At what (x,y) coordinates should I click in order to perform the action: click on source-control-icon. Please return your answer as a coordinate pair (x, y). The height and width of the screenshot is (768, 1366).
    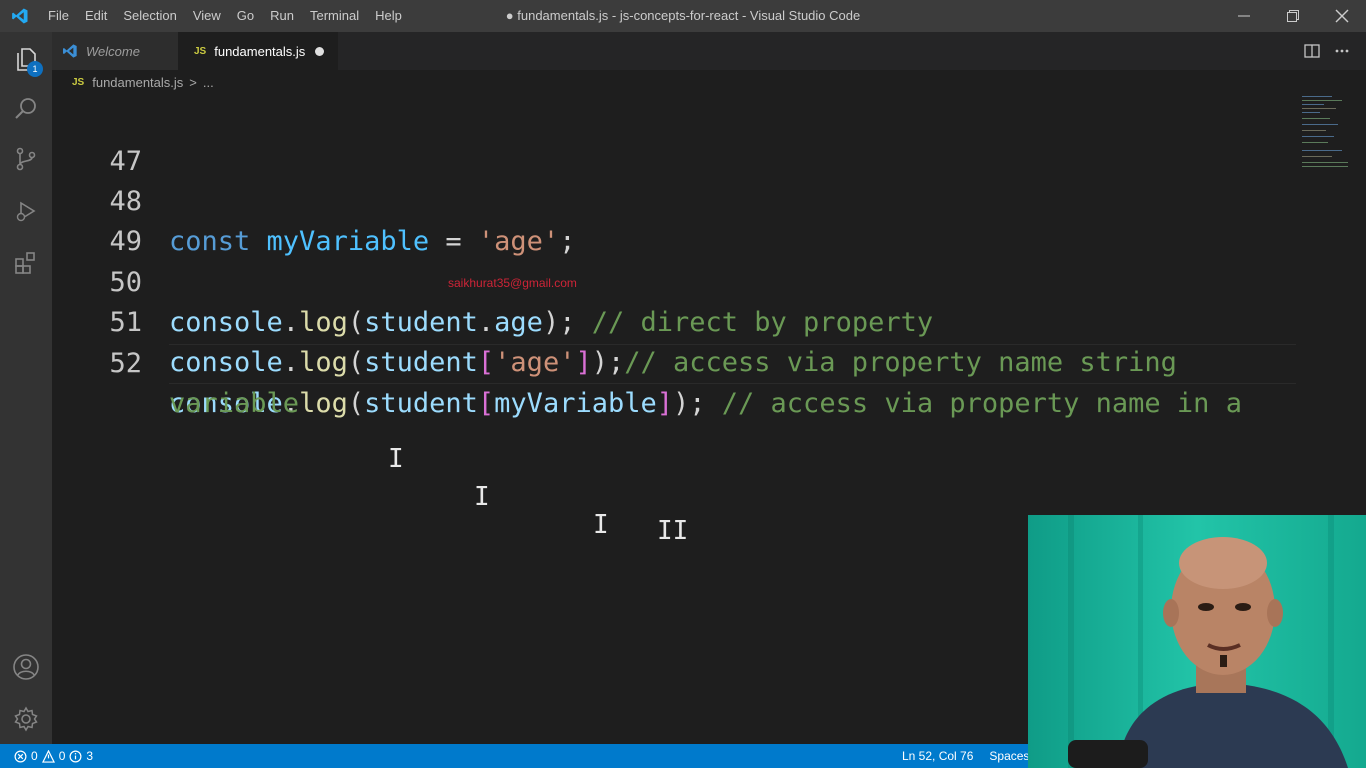
    Looking at the image, I should click on (26, 159).